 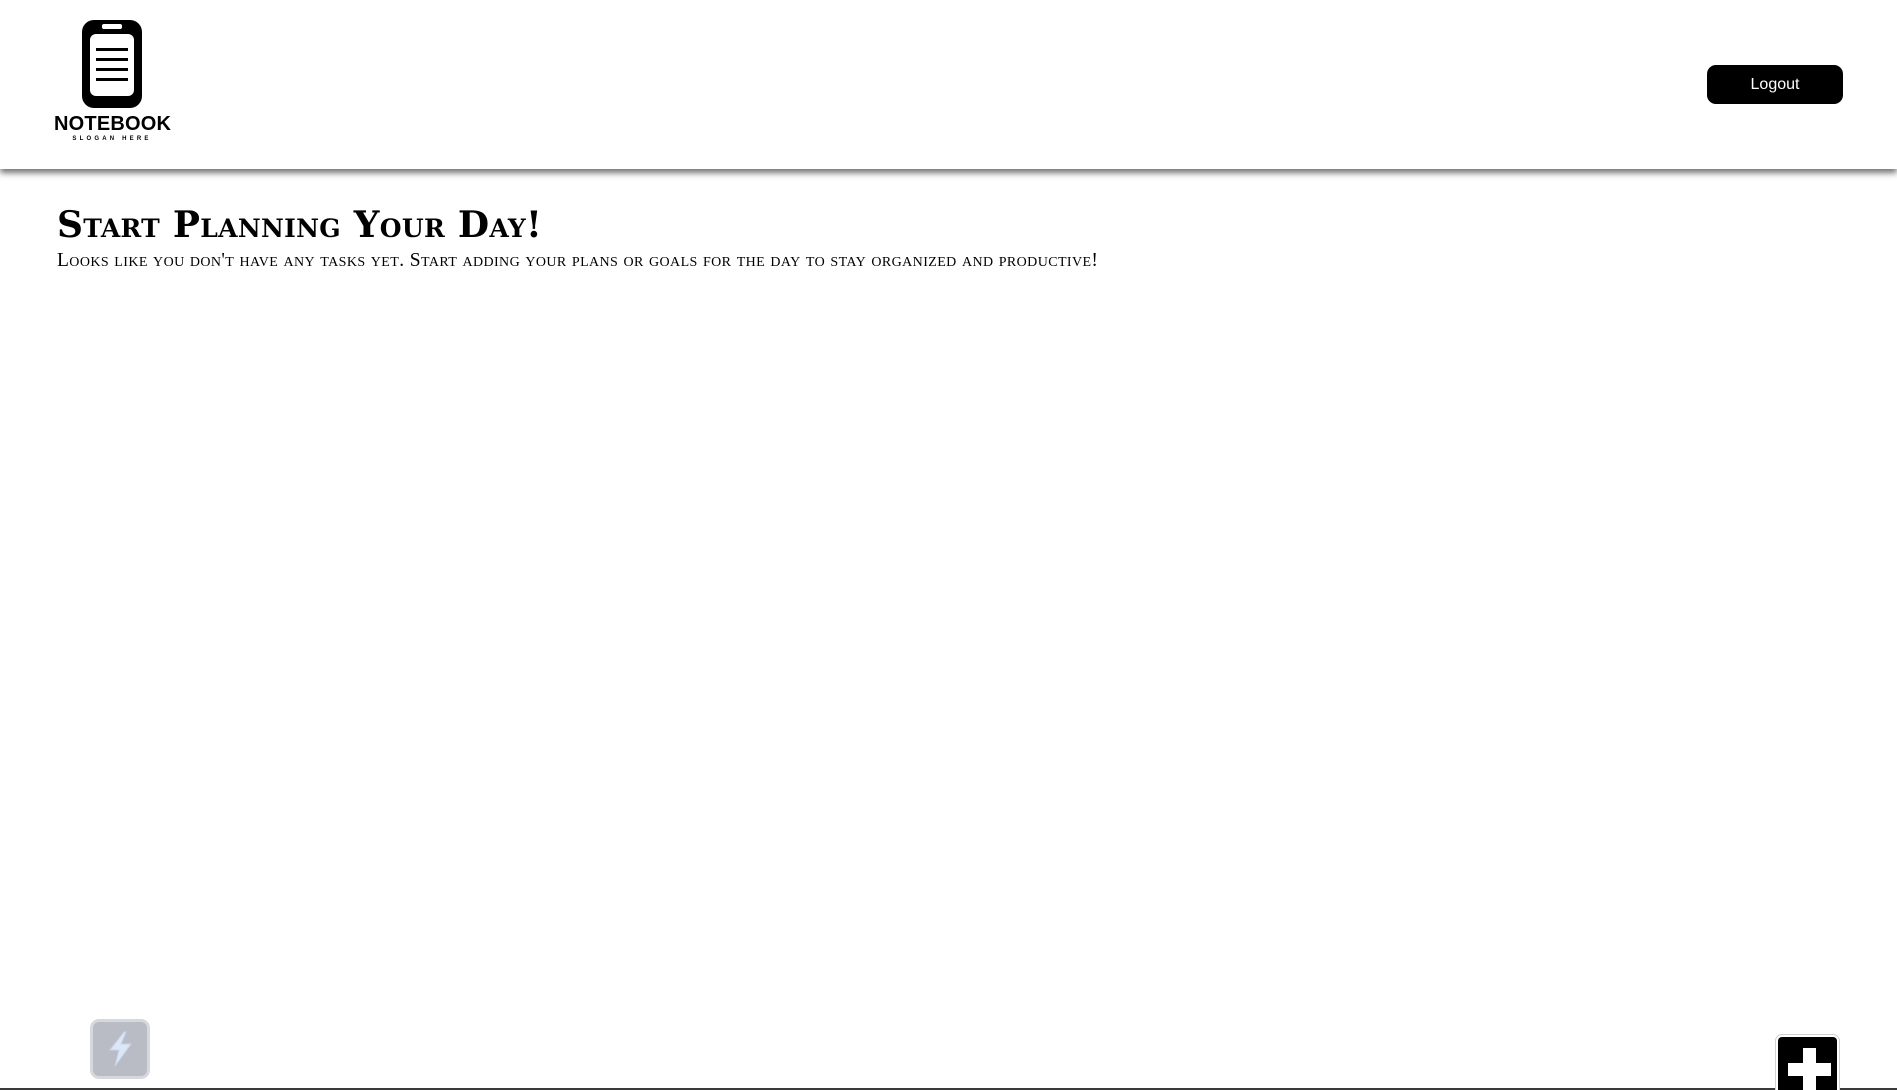 I want to click on floating-widget-button, so click(x=120, y=1049).